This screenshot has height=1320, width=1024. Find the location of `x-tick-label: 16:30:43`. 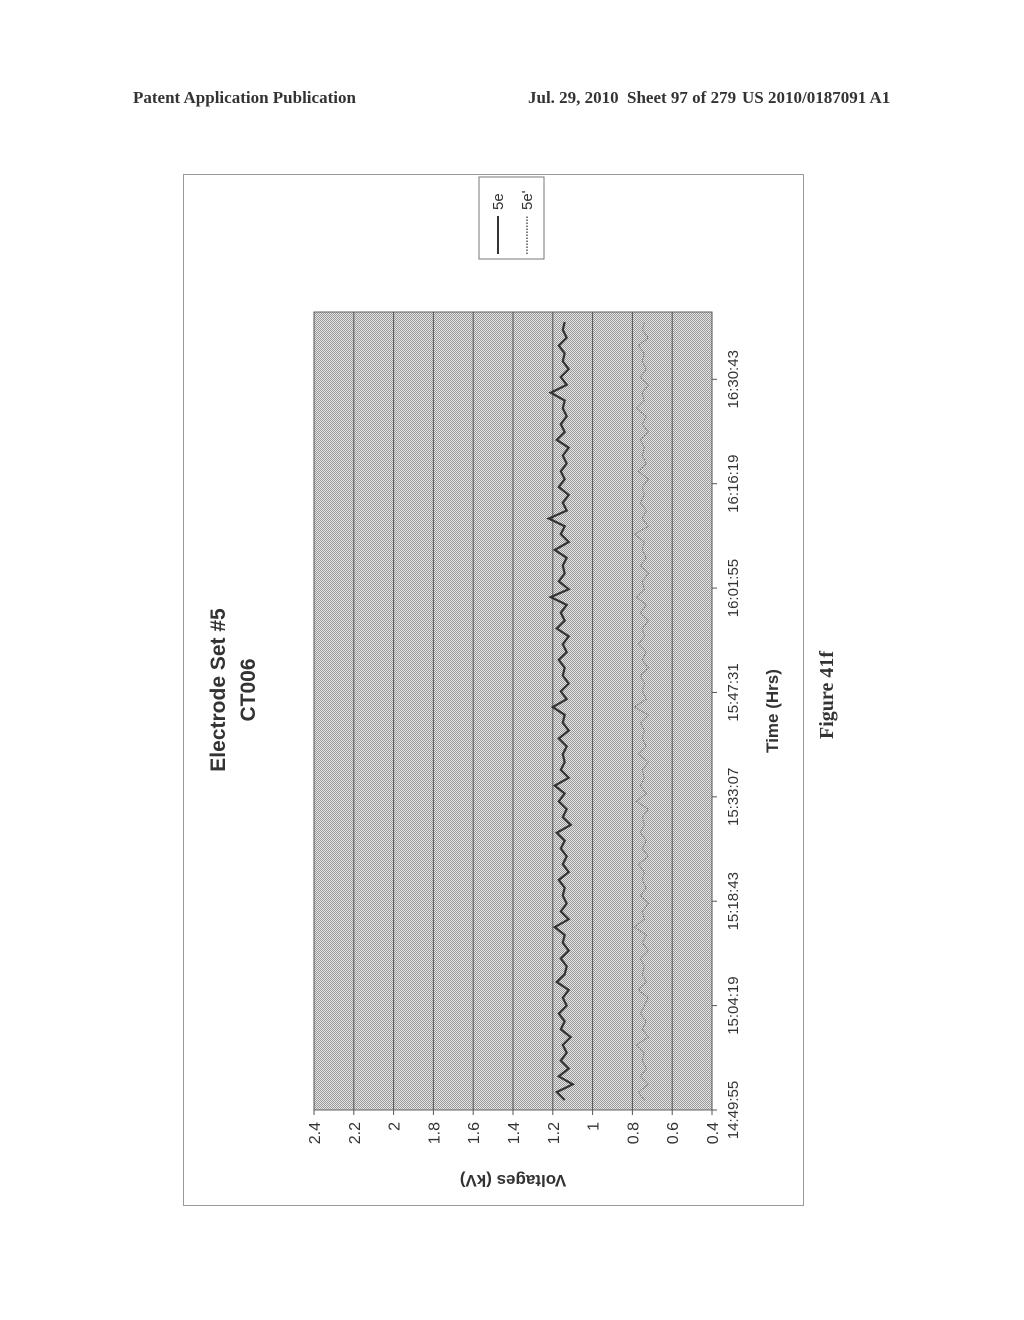

x-tick-label: 16:30:43 is located at coordinates (733, 379).